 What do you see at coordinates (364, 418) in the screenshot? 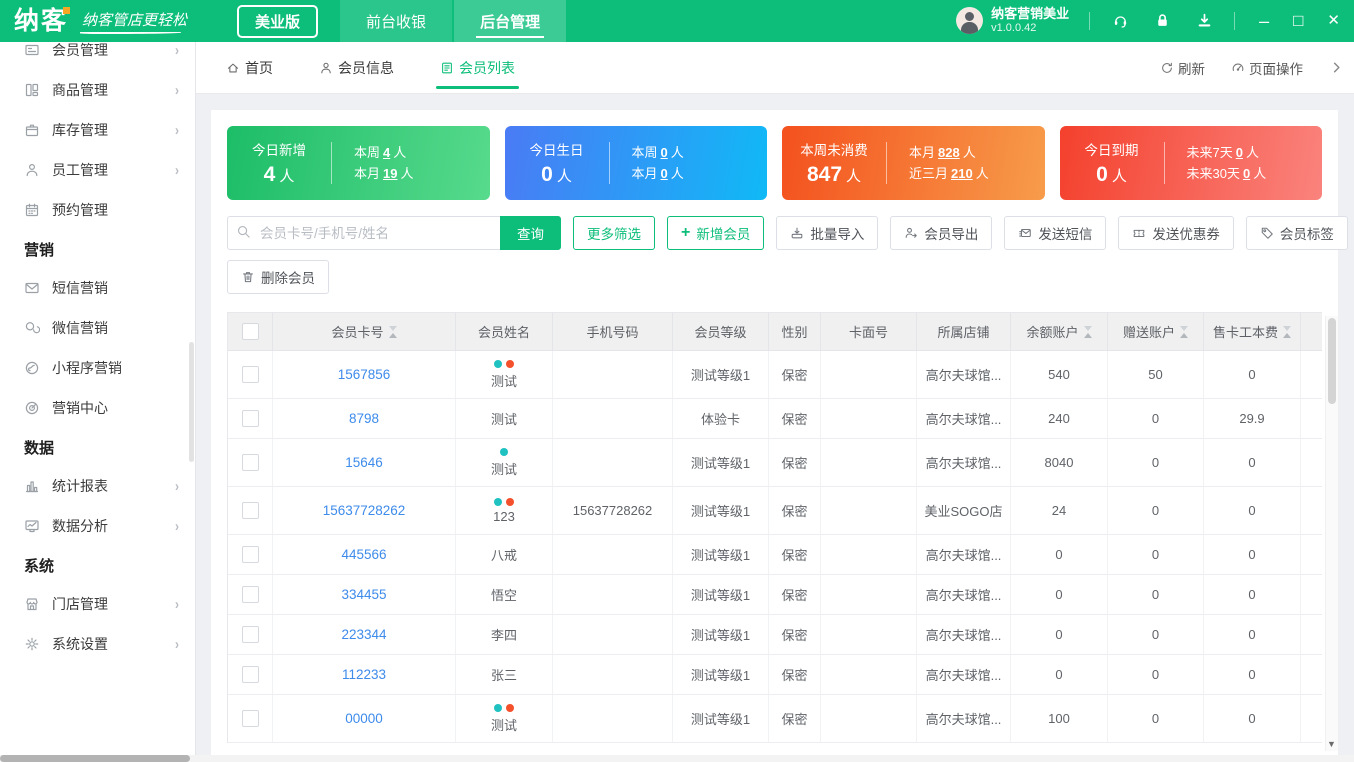
I see `member-card-link: 8798` at bounding box center [364, 418].